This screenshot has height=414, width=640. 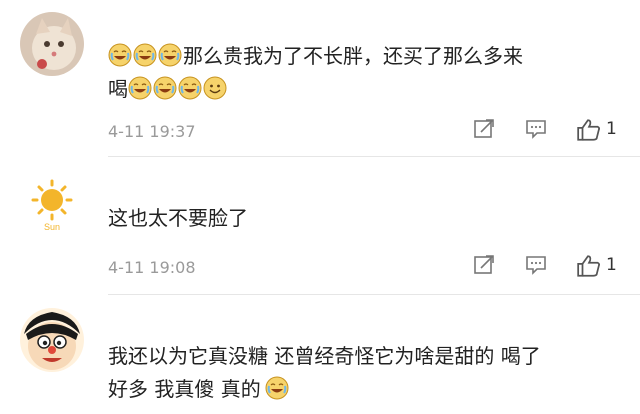 I want to click on cartoon-face-avatar, so click(x=52, y=340).